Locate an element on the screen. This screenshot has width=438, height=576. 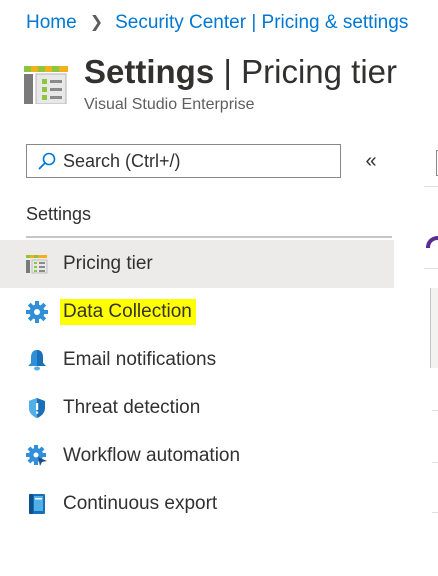
menu-item-email-notifications: Email notifications is located at coordinates (197, 360).